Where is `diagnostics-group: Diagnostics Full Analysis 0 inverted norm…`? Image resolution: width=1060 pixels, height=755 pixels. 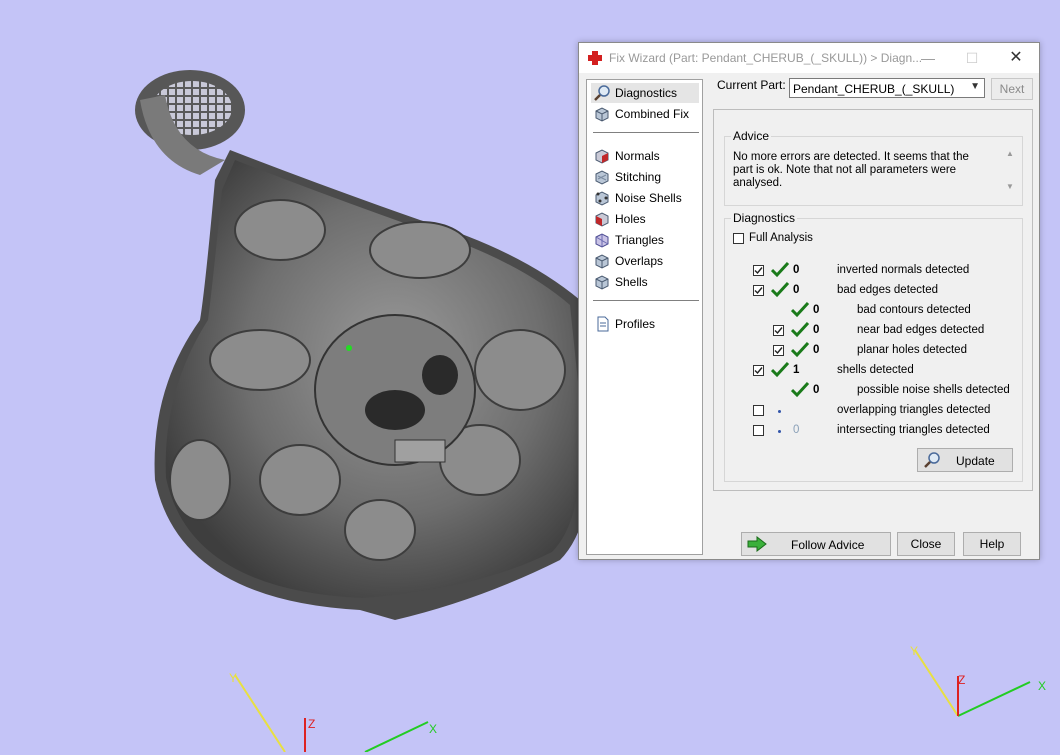
diagnostics-group: Diagnostics Full Analysis 0 inverted norm… is located at coordinates (873, 346).